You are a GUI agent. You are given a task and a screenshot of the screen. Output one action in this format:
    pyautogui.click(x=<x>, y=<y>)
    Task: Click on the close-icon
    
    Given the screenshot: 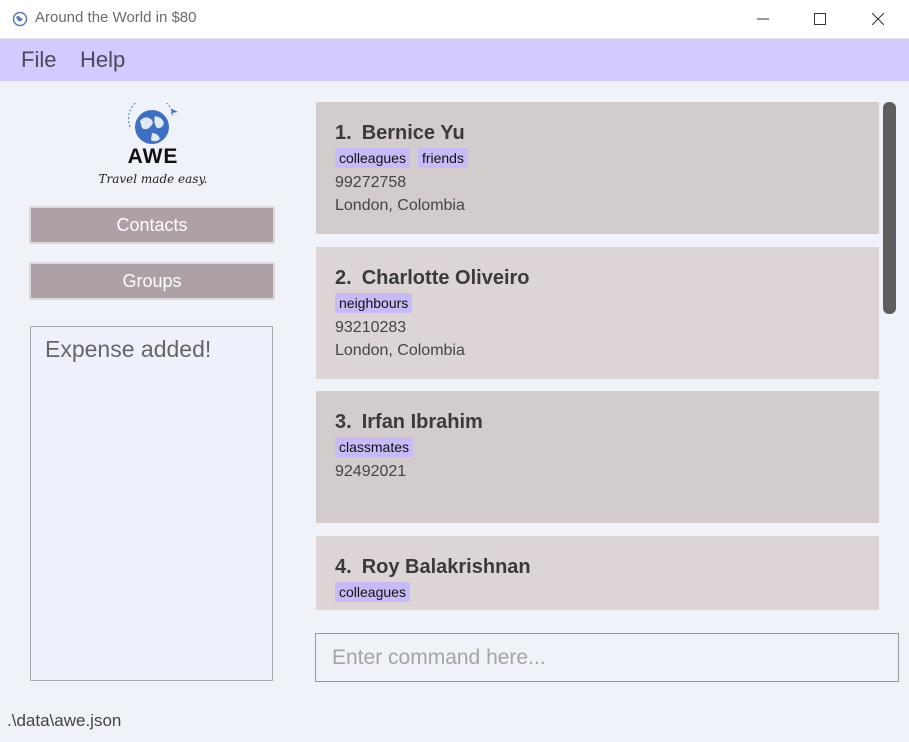 What is the action you would take?
    pyautogui.click(x=878, y=19)
    